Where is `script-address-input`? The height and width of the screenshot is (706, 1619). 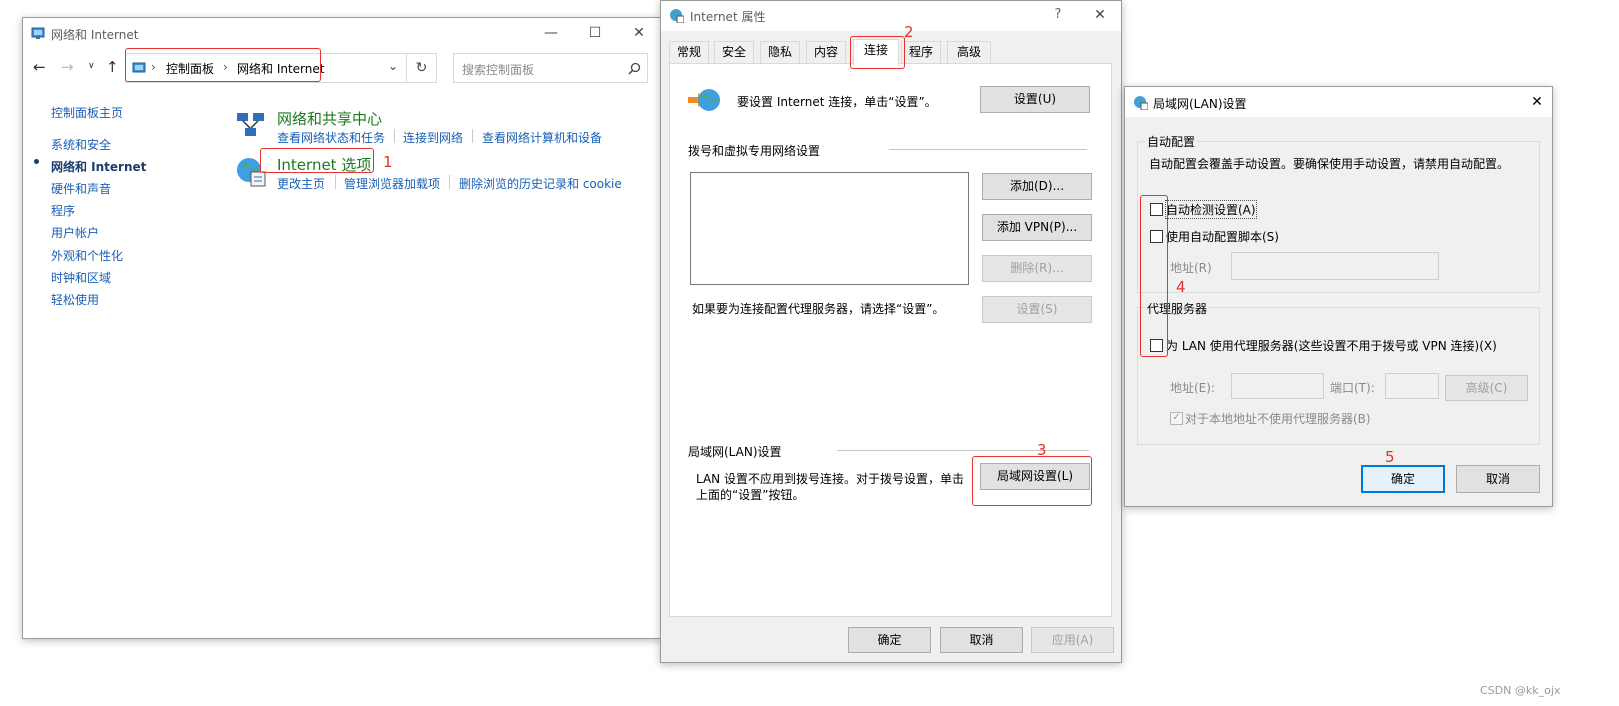 script-address-input is located at coordinates (1335, 266).